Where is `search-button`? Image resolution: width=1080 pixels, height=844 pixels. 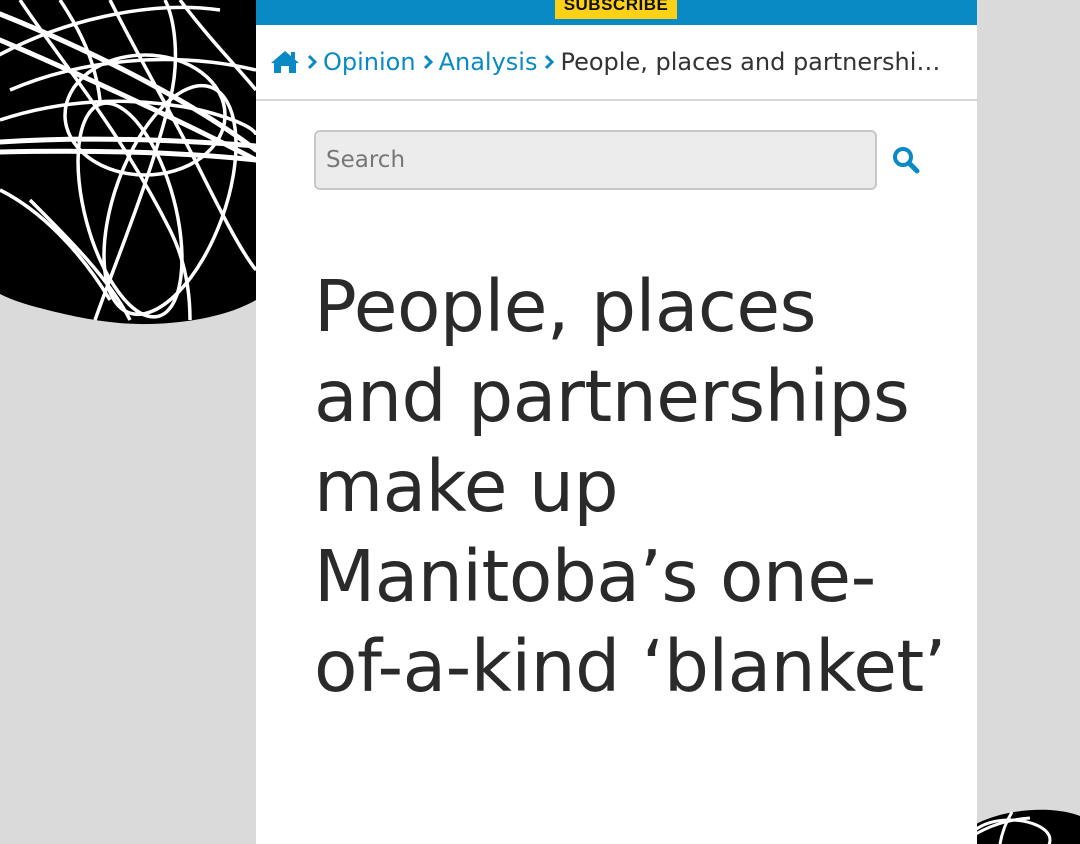
search-button is located at coordinates (906, 160).